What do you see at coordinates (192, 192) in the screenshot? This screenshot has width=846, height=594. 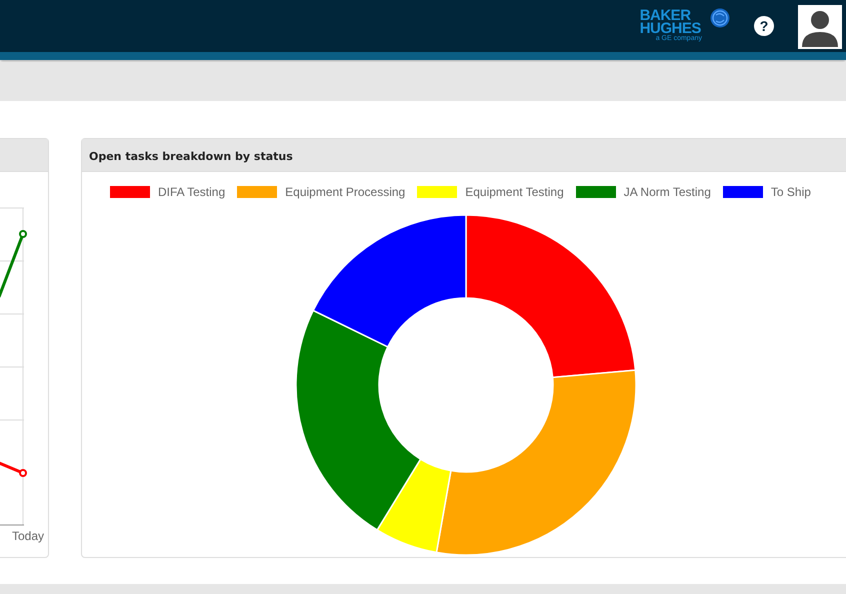 I see `legend-label: DIFA Testing` at bounding box center [192, 192].